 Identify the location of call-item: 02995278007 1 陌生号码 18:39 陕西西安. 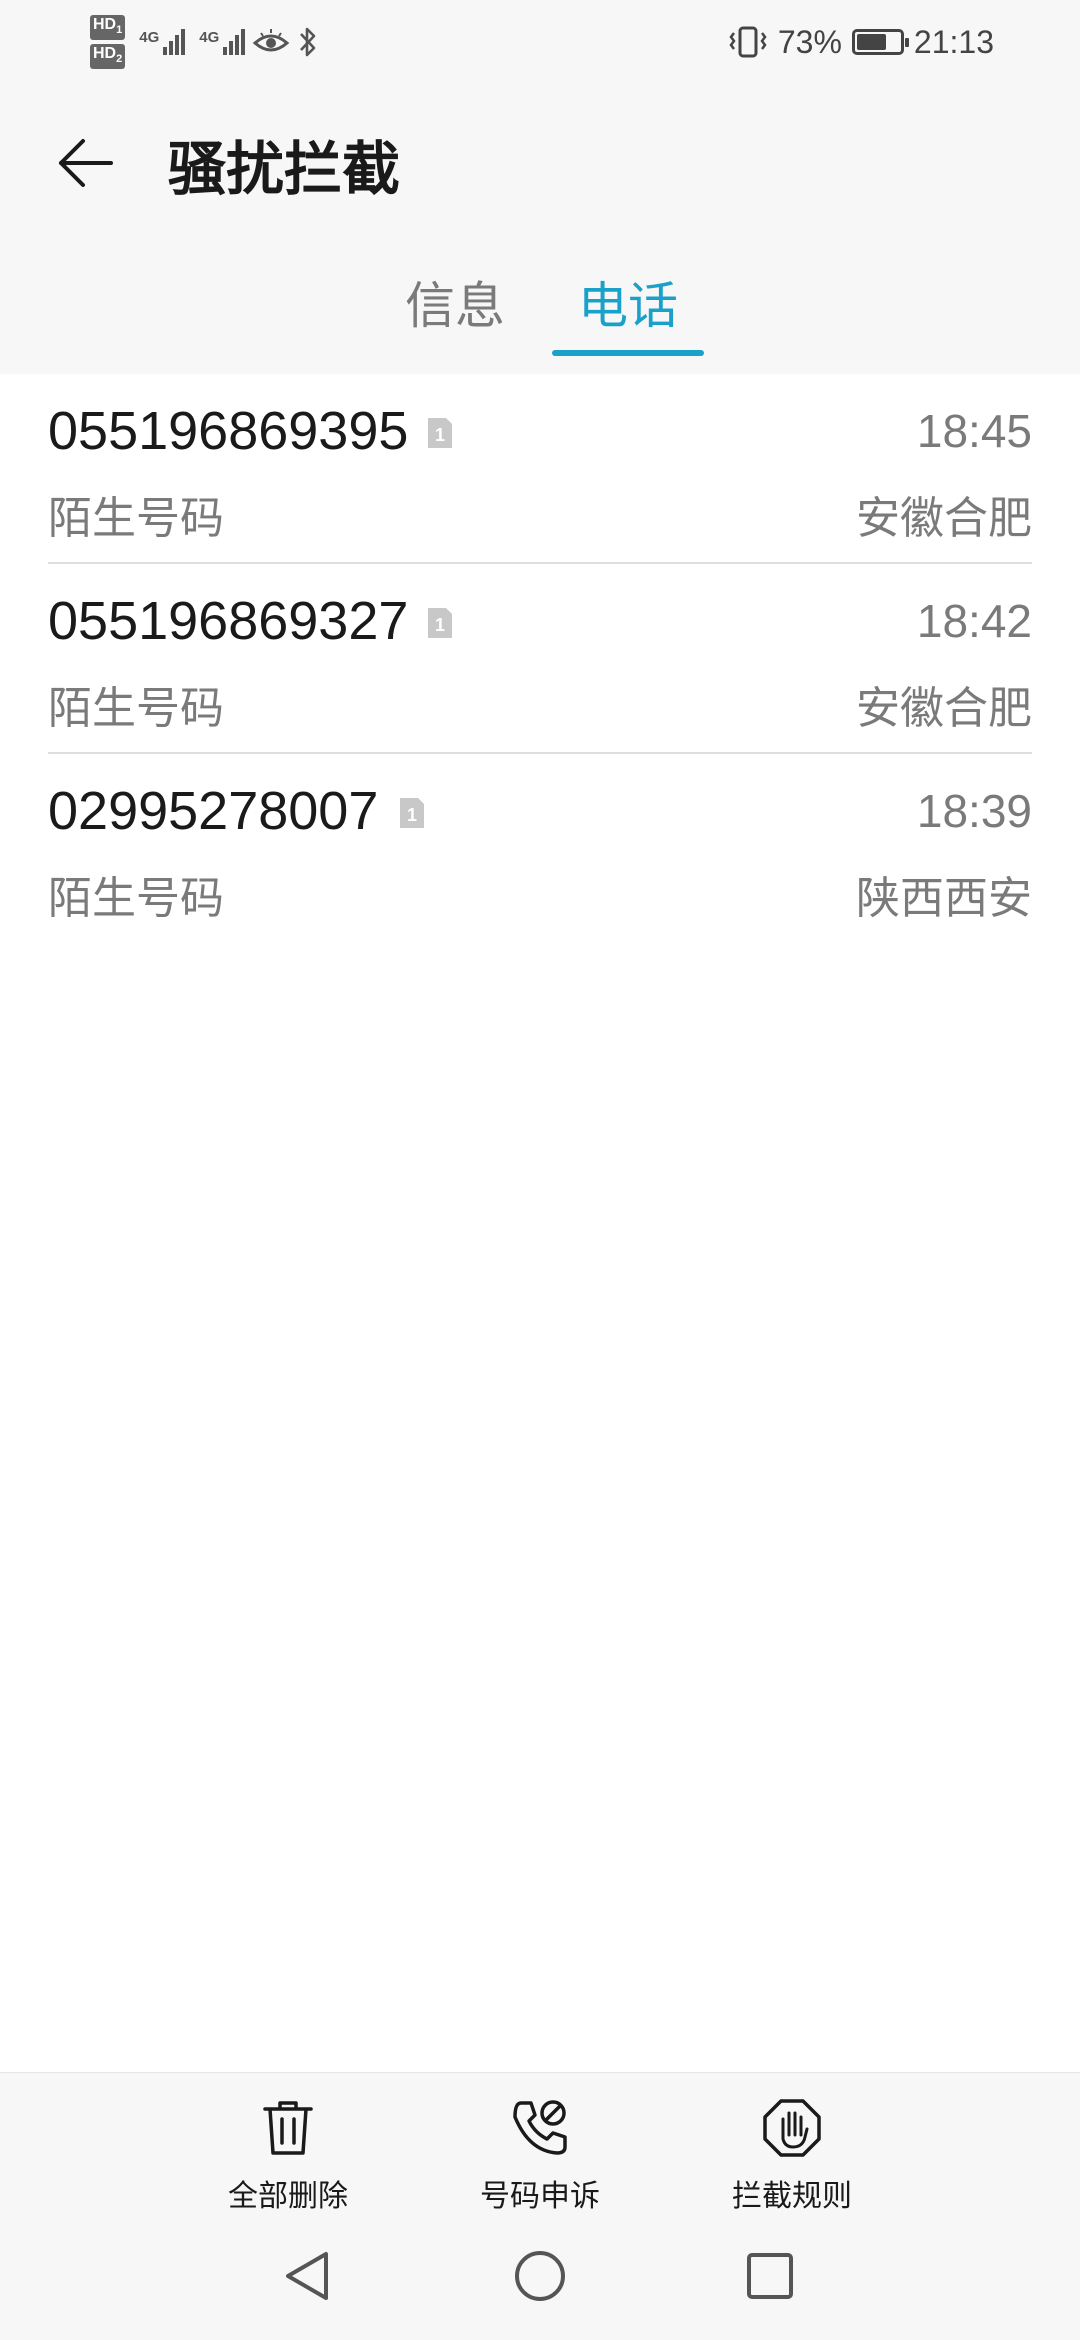
(540, 849).